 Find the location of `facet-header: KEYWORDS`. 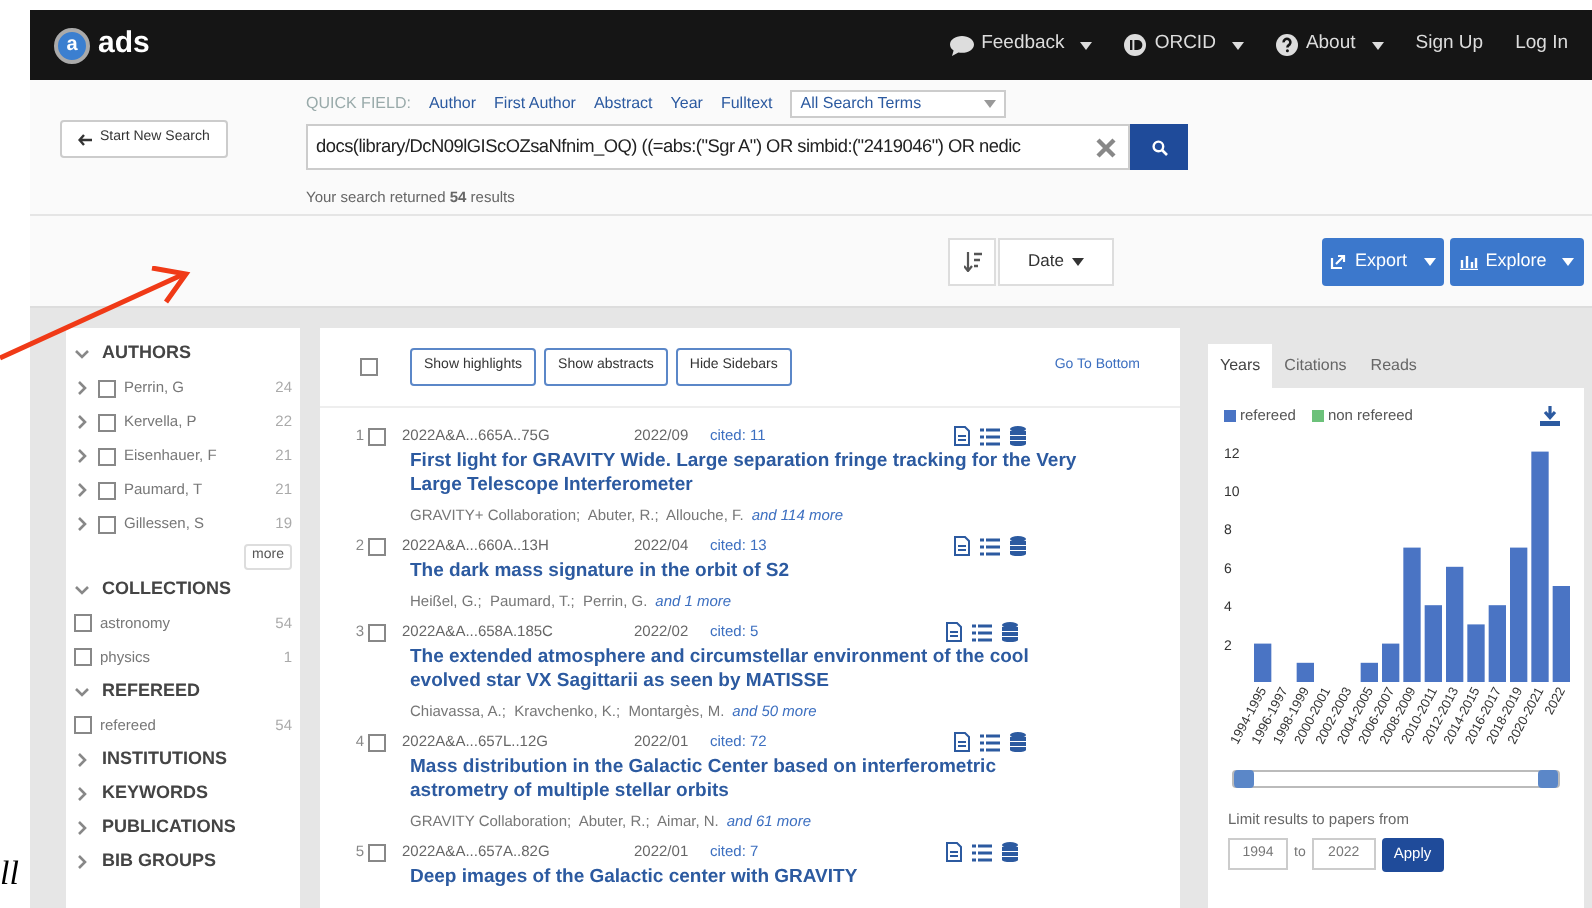

facet-header: KEYWORDS is located at coordinates (183, 793).